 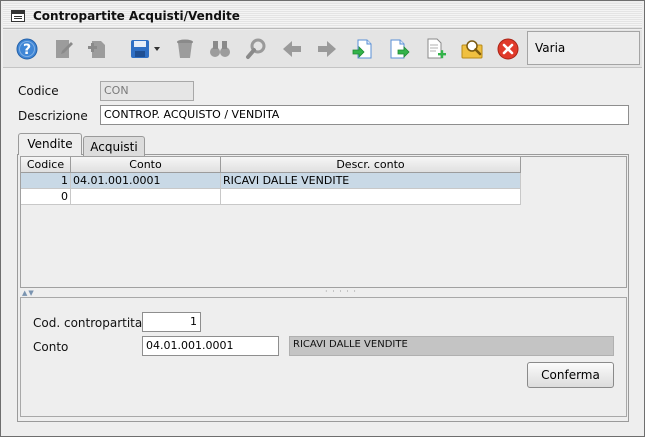 I want to click on search-icon, so click(x=256, y=48).